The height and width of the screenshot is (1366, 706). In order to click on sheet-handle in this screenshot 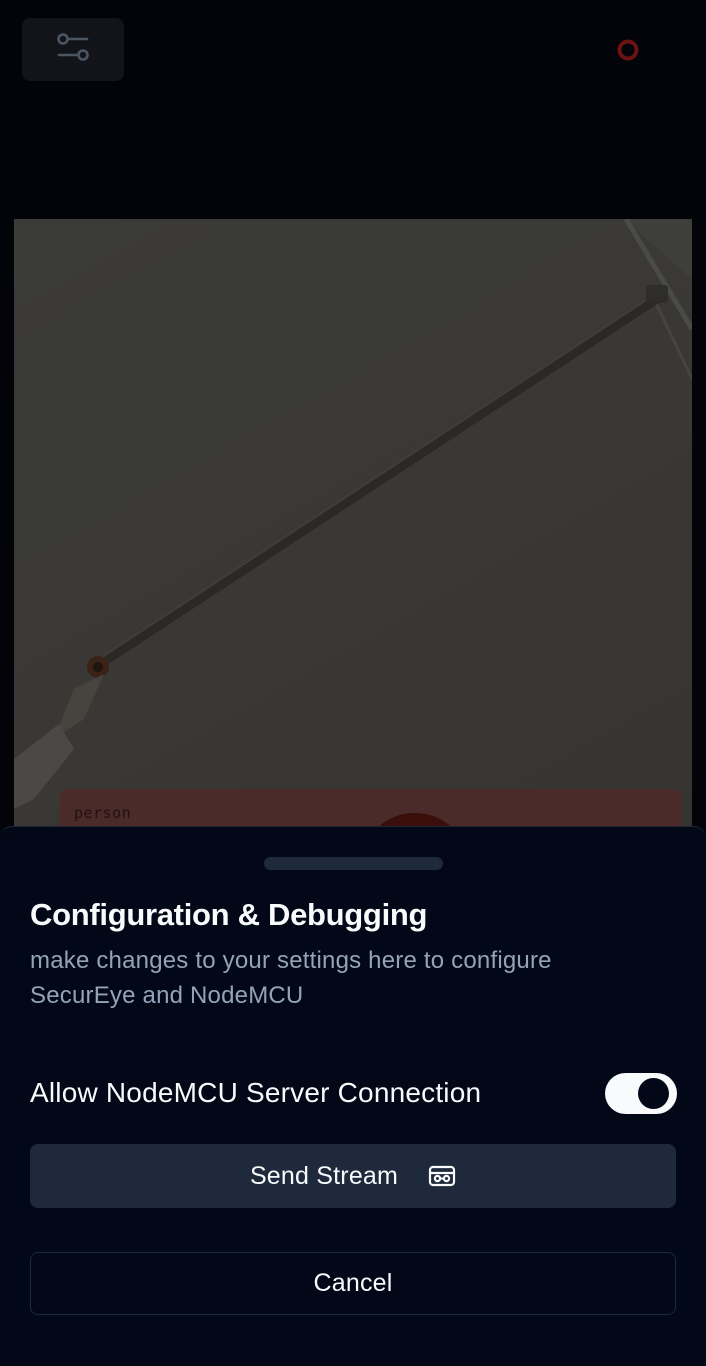, I will do `click(353, 863)`.